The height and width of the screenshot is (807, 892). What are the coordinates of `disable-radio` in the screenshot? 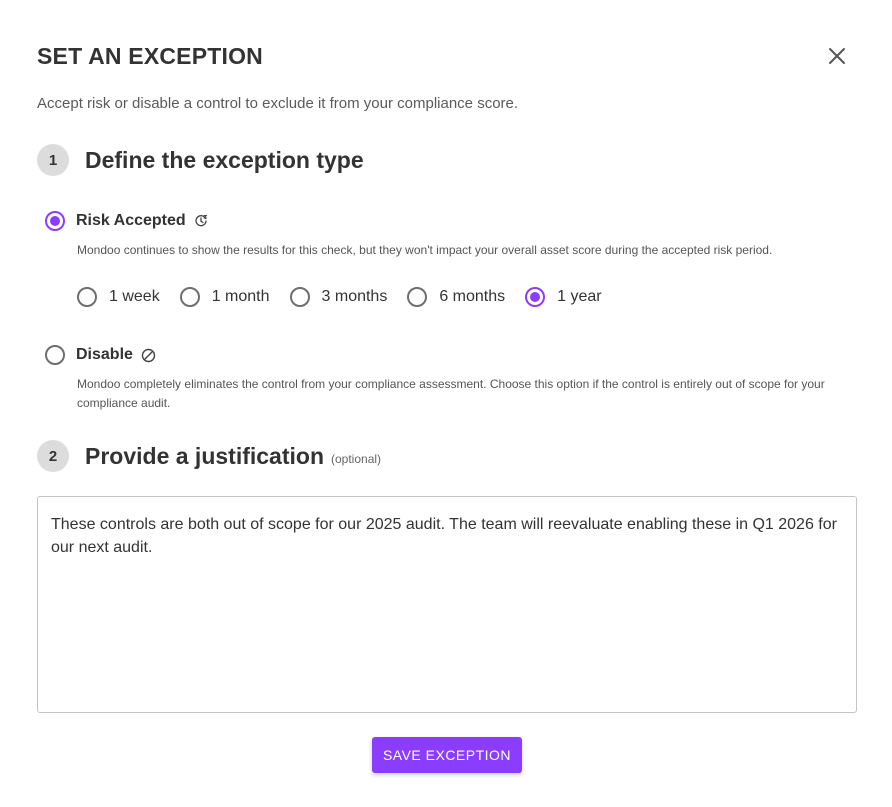 It's located at (55, 355).